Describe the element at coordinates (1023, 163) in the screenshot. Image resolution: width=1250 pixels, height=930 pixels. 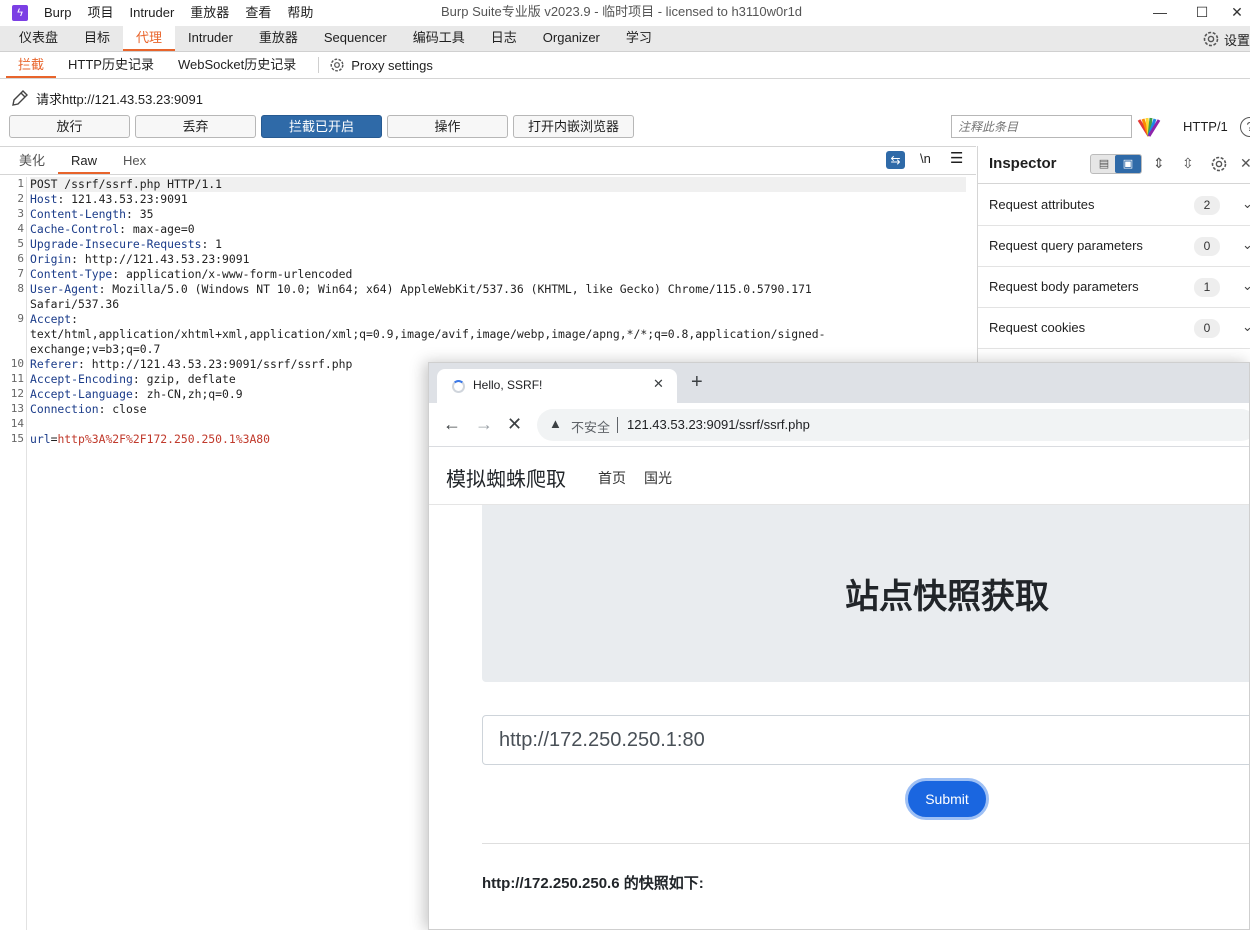
I see `inspector-title: Inspector` at that location.